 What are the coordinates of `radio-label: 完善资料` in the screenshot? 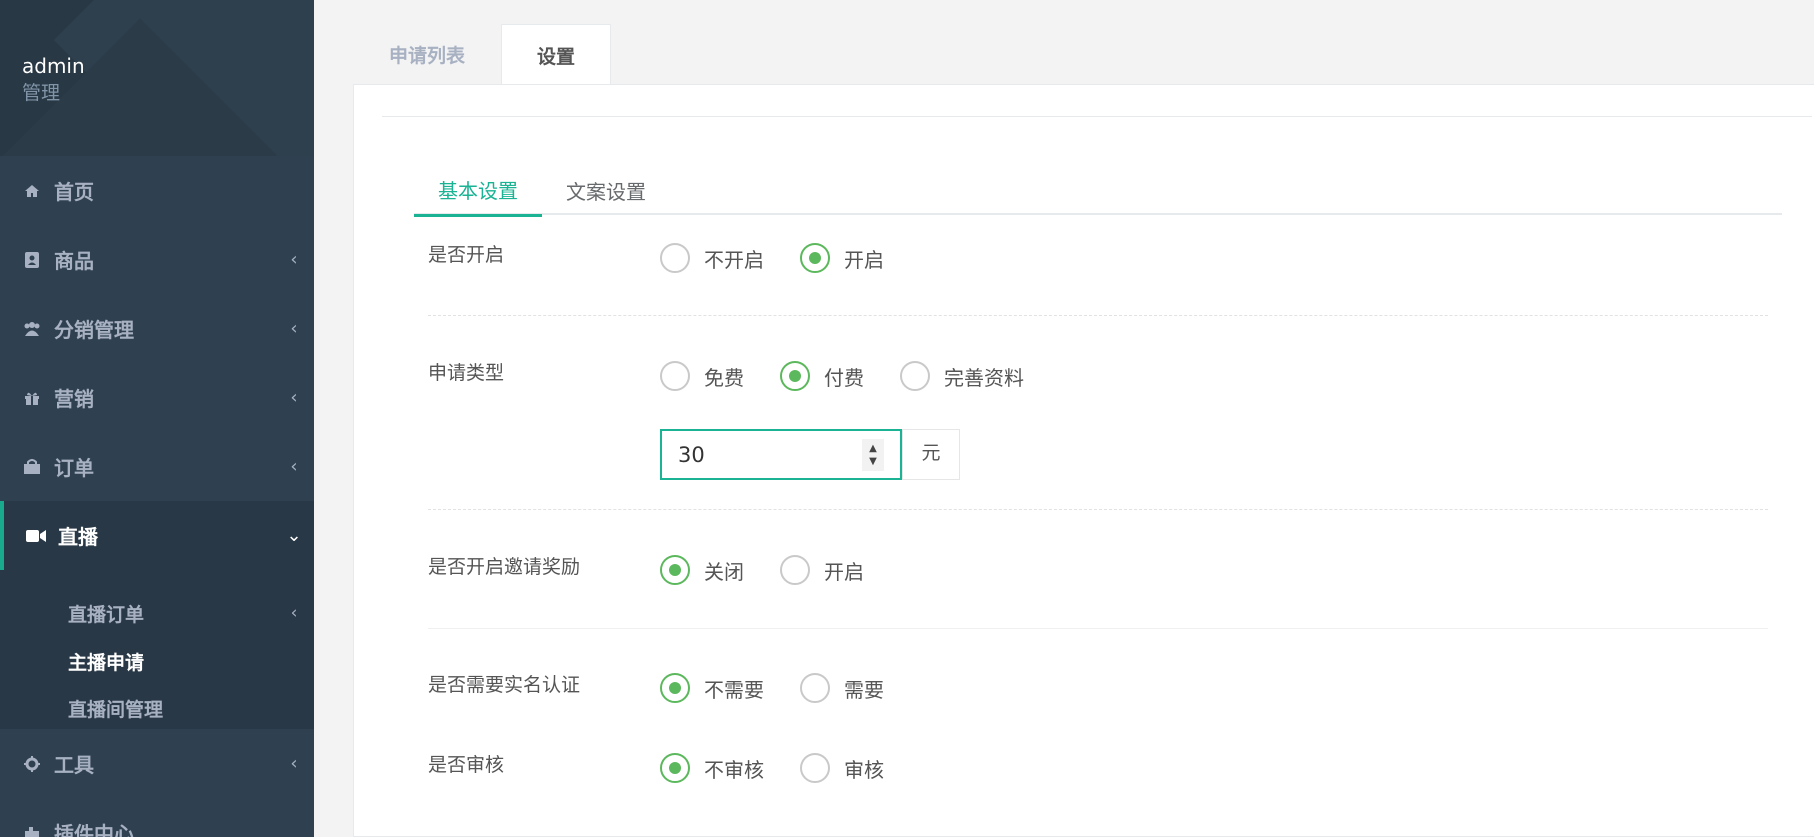 It's located at (984, 377).